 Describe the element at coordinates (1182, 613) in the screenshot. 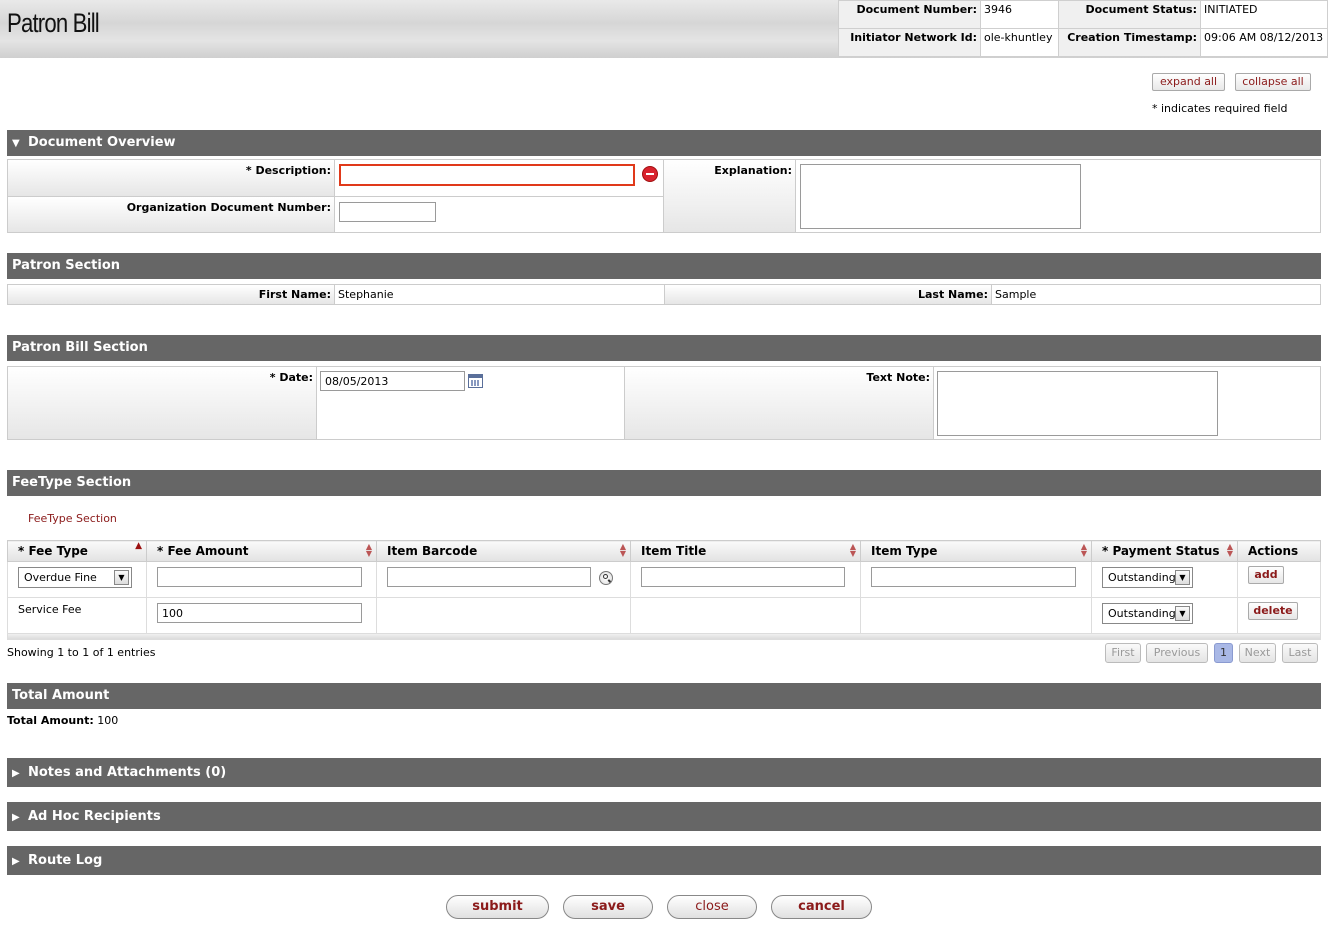

I see `chevron-down-icon: ▼` at that location.